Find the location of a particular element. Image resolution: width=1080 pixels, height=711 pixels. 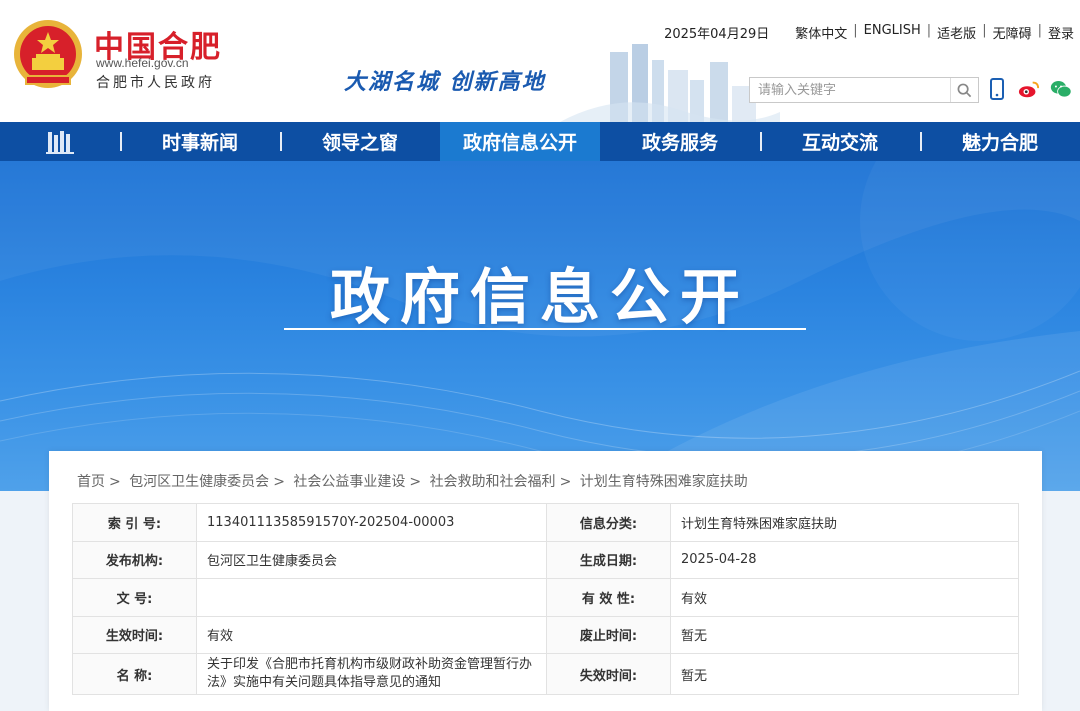

logo-subtitle: 合肥市人民政府 is located at coordinates (155, 83).